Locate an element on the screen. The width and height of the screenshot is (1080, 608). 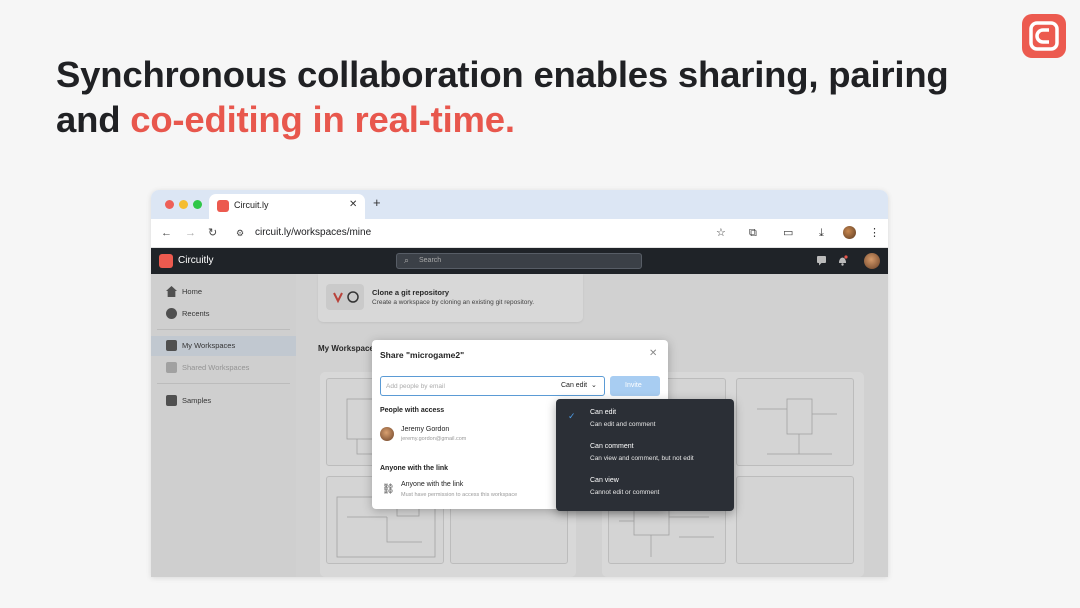
option-title: Can edit is located at coordinates (603, 412).